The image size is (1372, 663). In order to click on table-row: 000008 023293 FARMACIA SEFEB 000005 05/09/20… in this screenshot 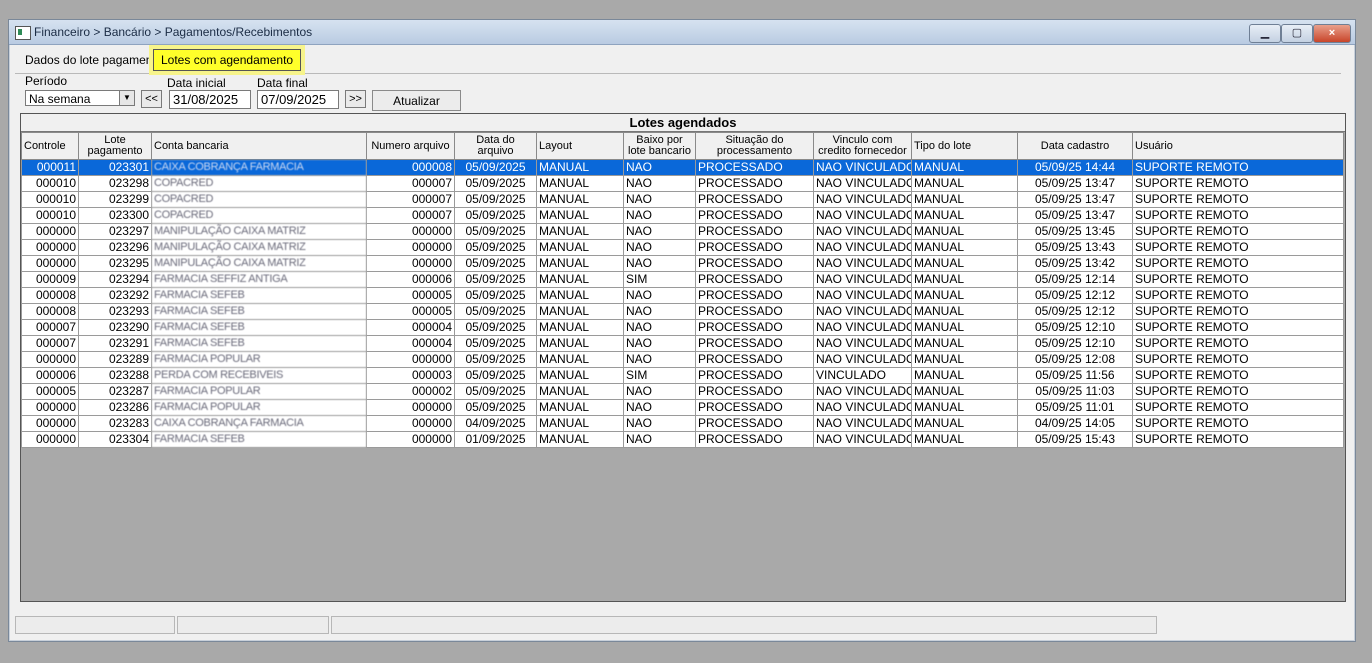, I will do `click(682, 311)`.